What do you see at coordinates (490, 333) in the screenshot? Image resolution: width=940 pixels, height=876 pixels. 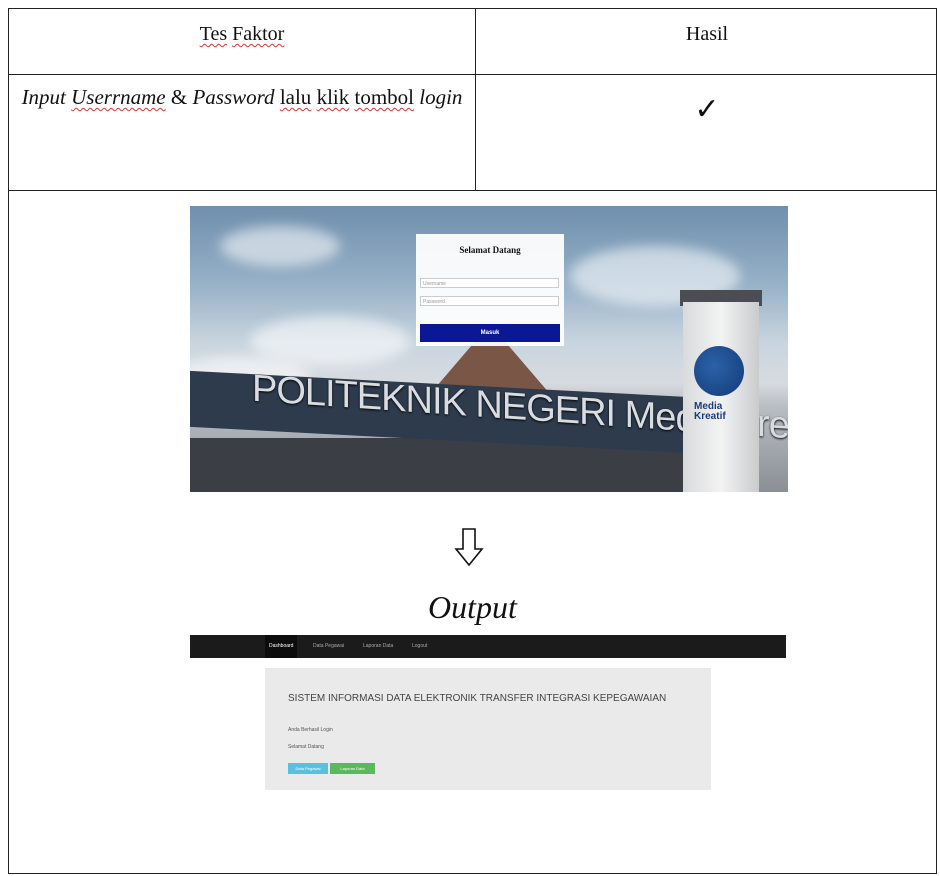 I see `masuk-button: Masuk` at bounding box center [490, 333].